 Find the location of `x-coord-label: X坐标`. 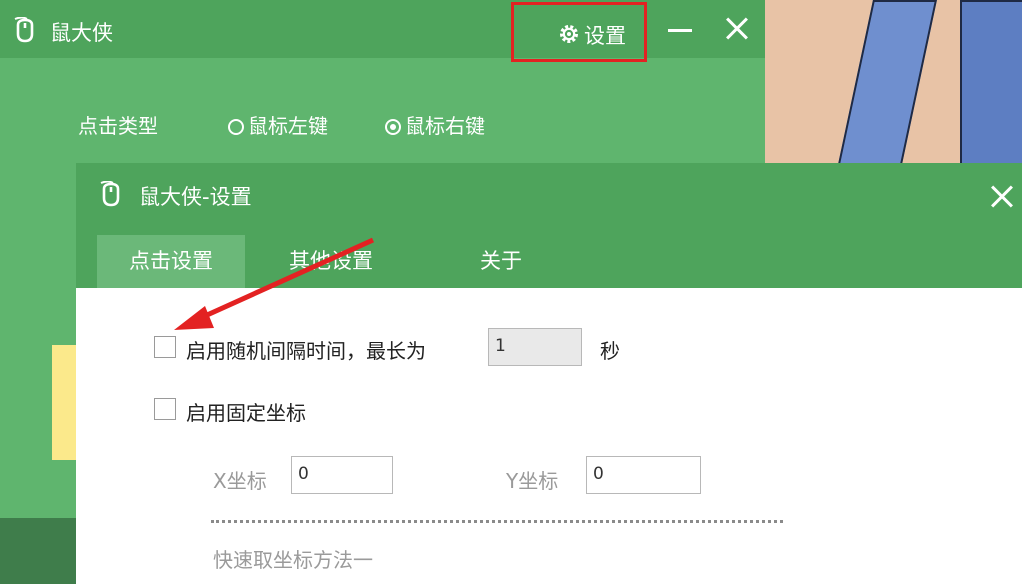

x-coord-label: X坐标 is located at coordinates (240, 481).